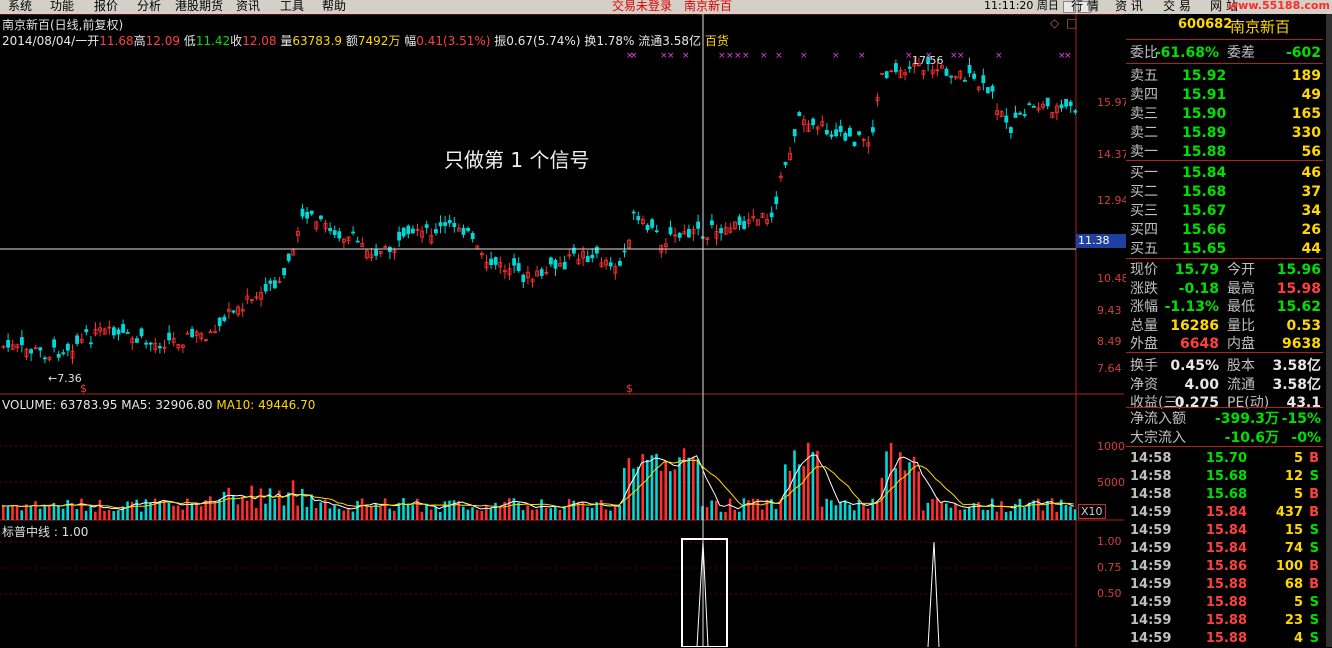  What do you see at coordinates (704, 592) in the screenshot?
I see `highlight-box` at bounding box center [704, 592].